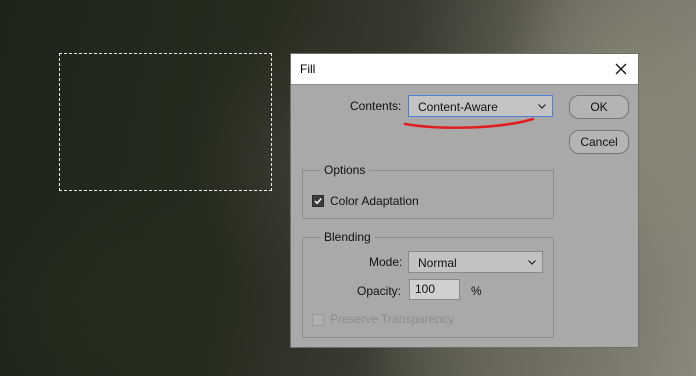 The image size is (696, 376). What do you see at coordinates (437, 263) in the screenshot?
I see `mode-value: Normal` at bounding box center [437, 263].